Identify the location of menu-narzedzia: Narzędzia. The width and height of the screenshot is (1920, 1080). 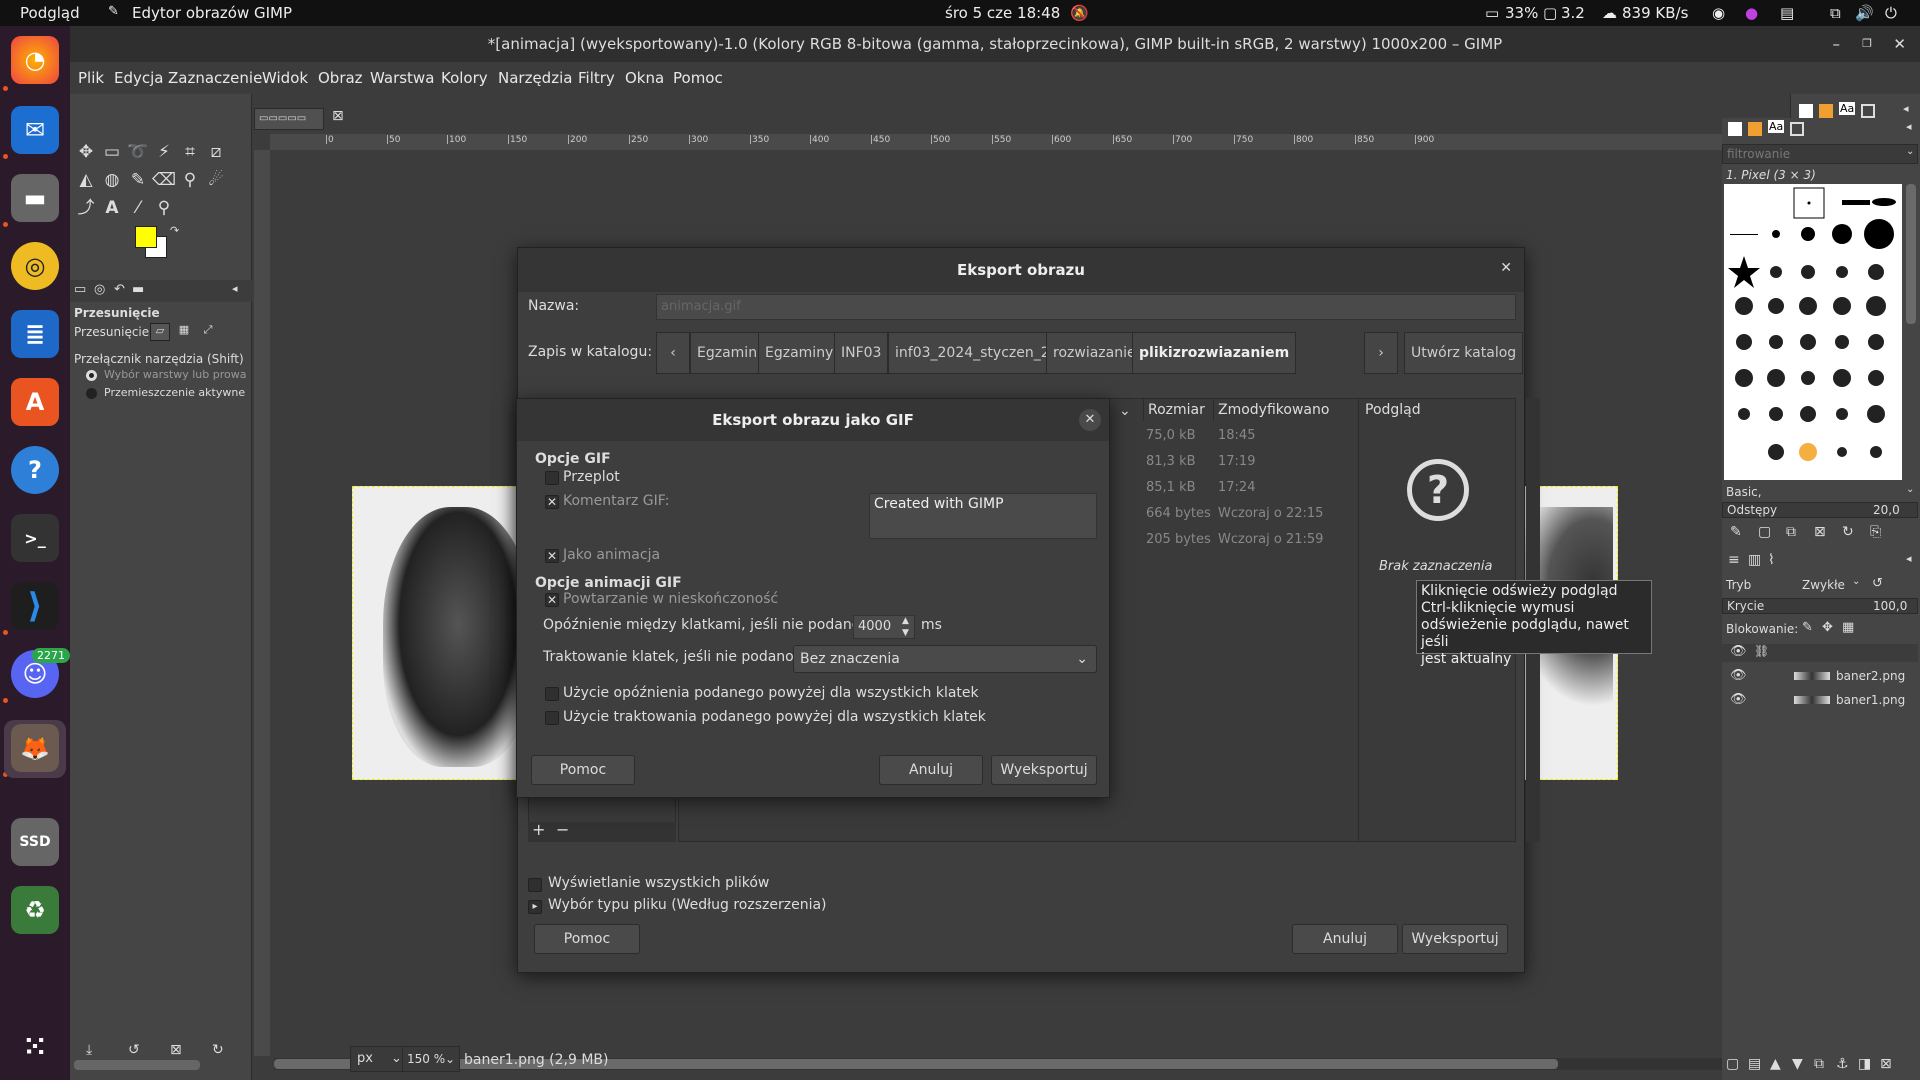
(535, 78).